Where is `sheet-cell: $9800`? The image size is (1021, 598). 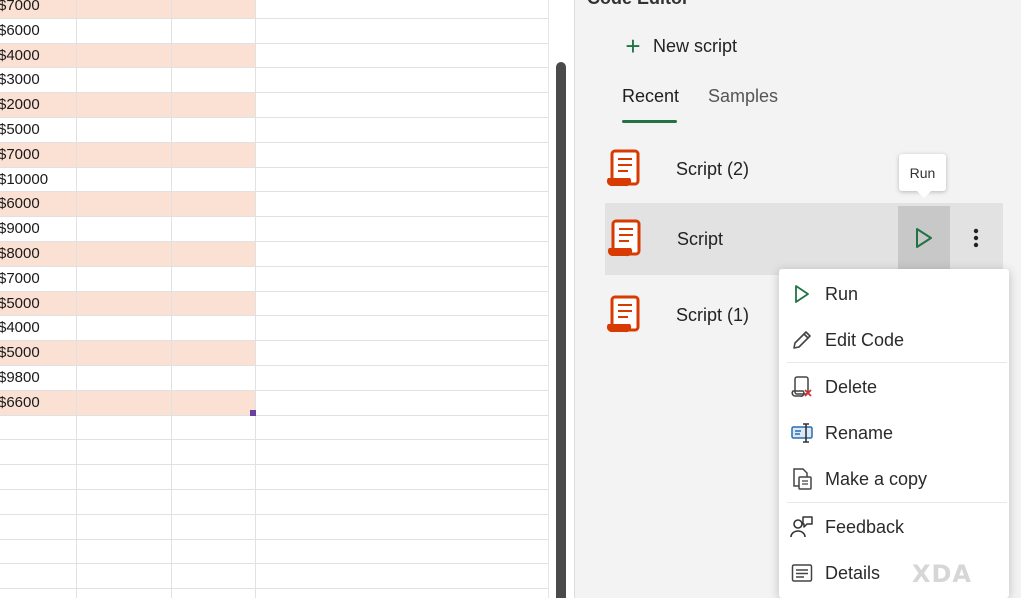
sheet-cell: $9800 is located at coordinates (38, 378).